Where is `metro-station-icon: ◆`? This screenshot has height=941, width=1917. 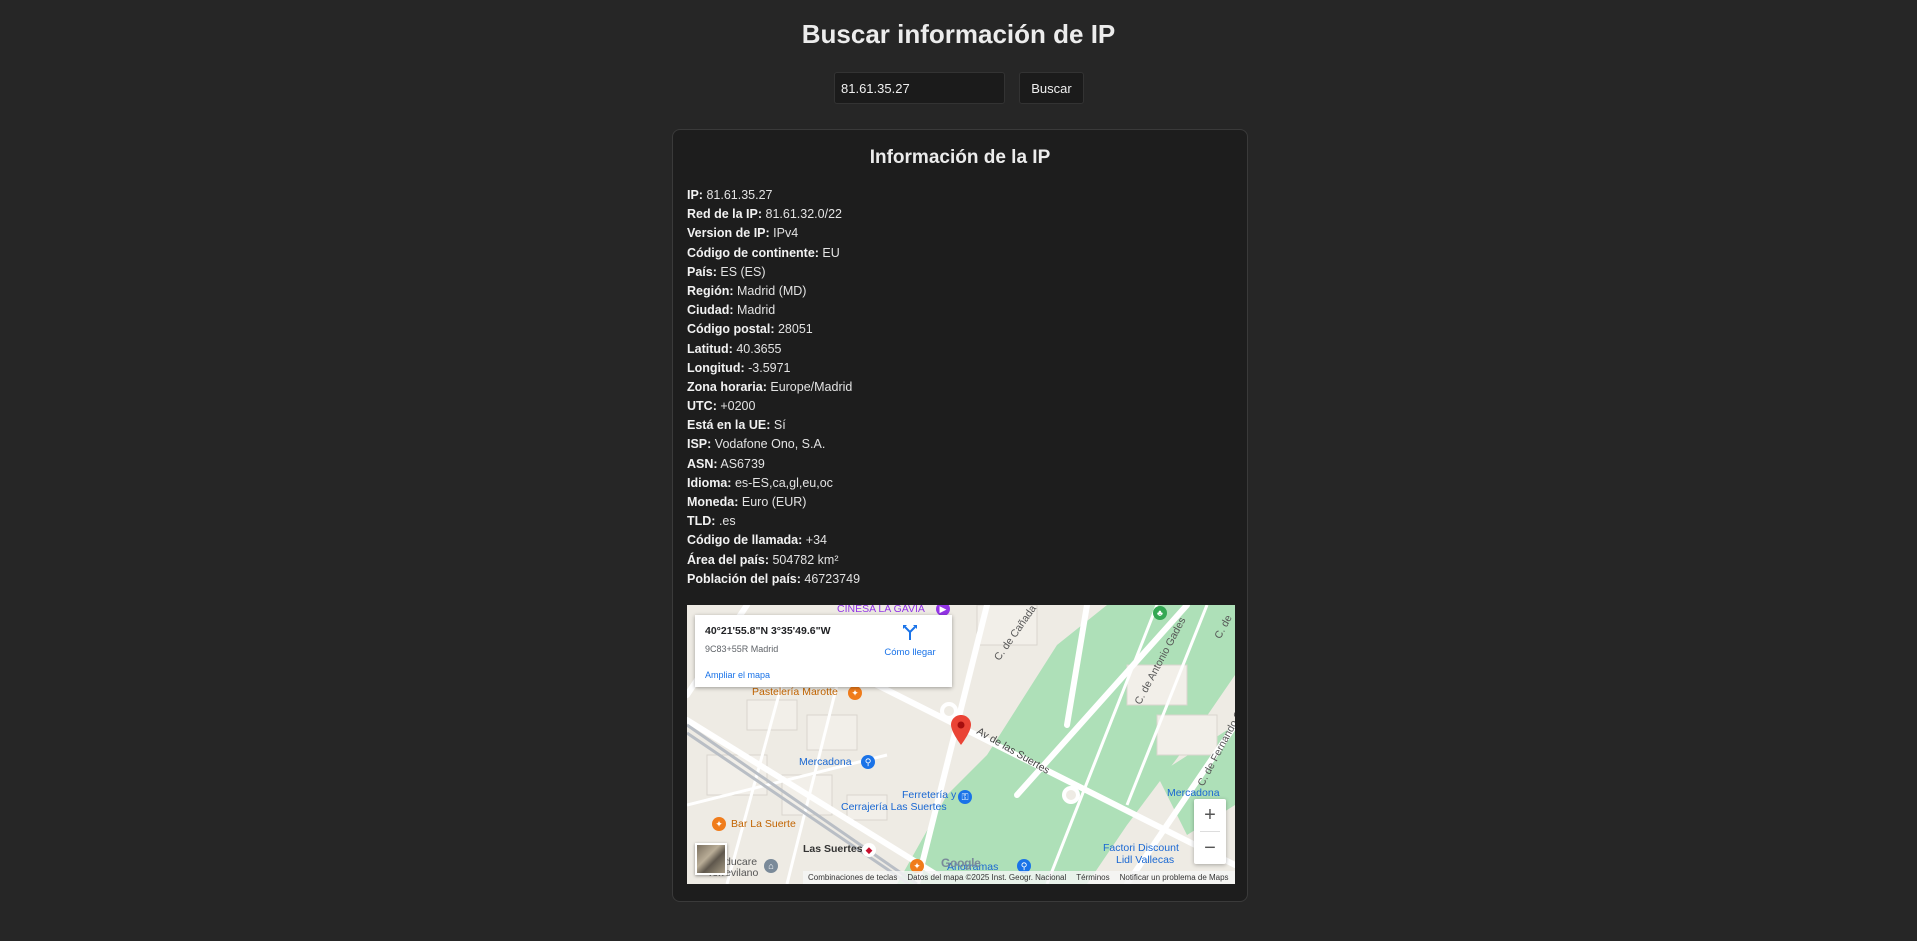 metro-station-icon: ◆ is located at coordinates (869, 850).